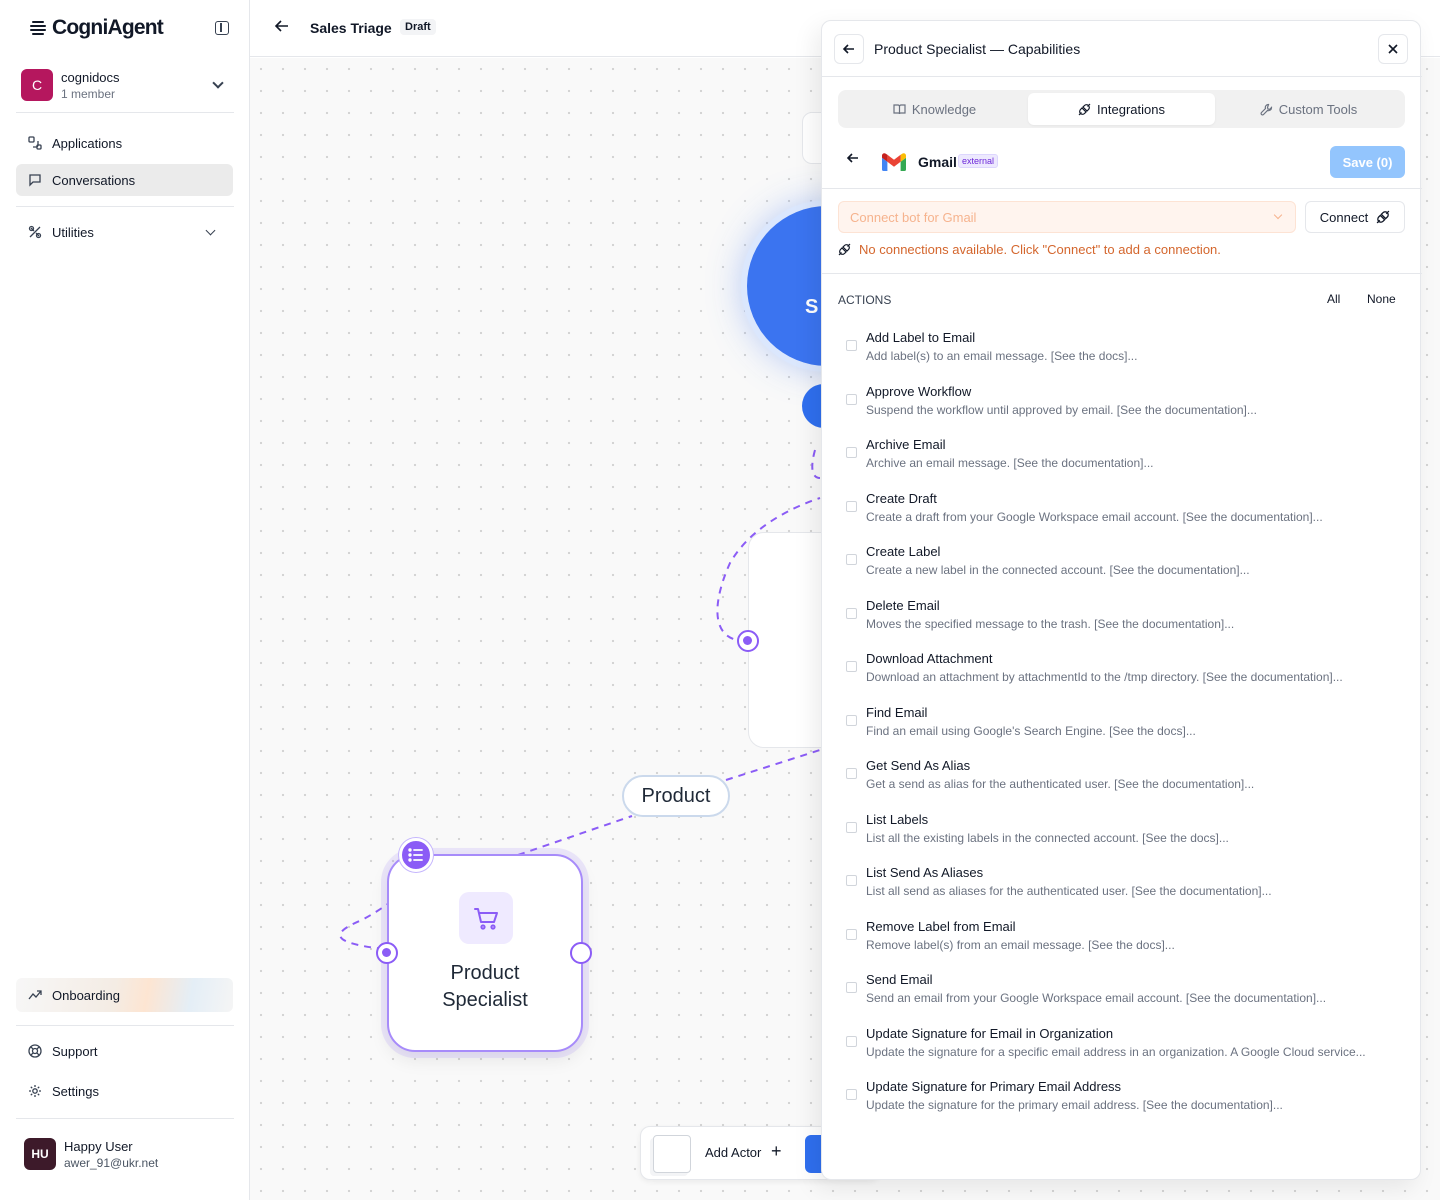  I want to click on app-logo: CogniAgent, so click(130, 28).